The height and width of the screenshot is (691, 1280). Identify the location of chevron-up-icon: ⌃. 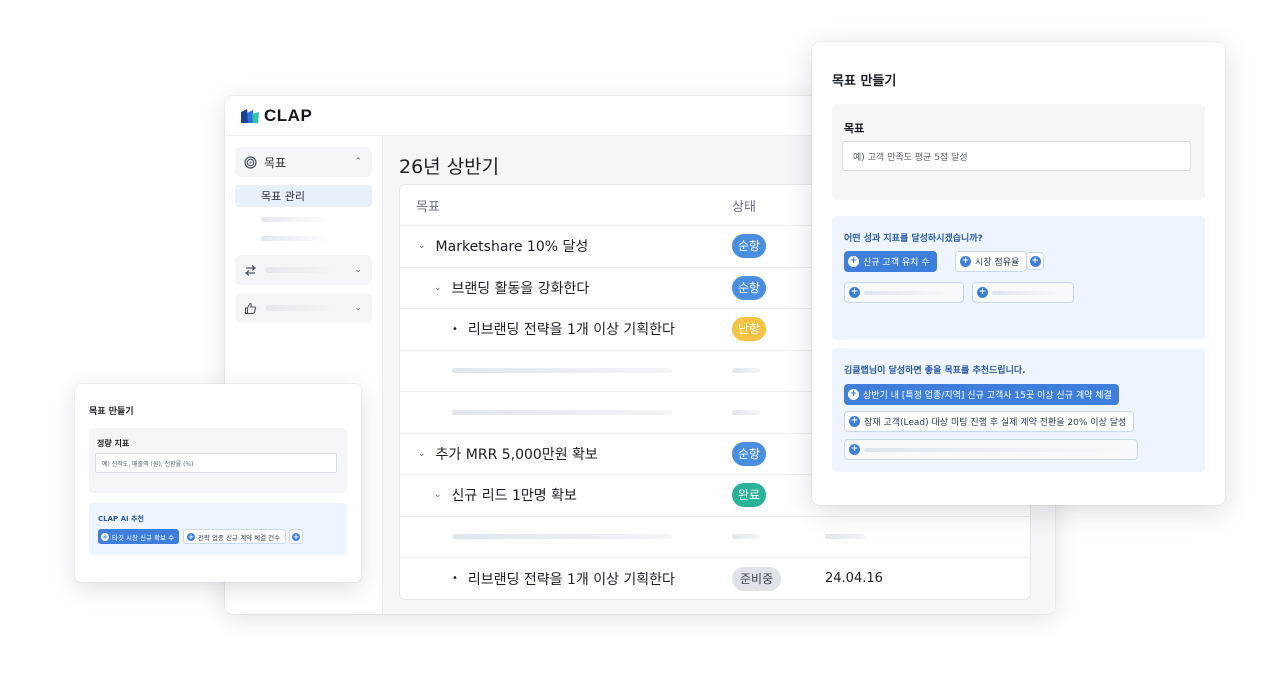
(358, 162).